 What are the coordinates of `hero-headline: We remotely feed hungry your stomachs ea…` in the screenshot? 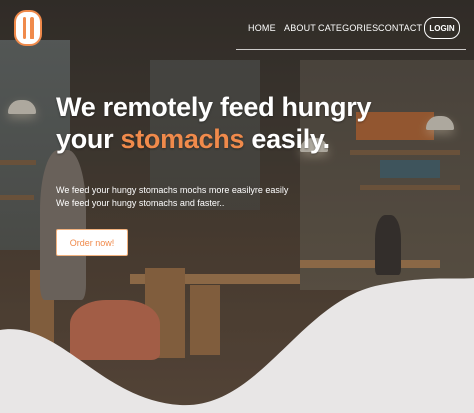 It's located at (213, 124).